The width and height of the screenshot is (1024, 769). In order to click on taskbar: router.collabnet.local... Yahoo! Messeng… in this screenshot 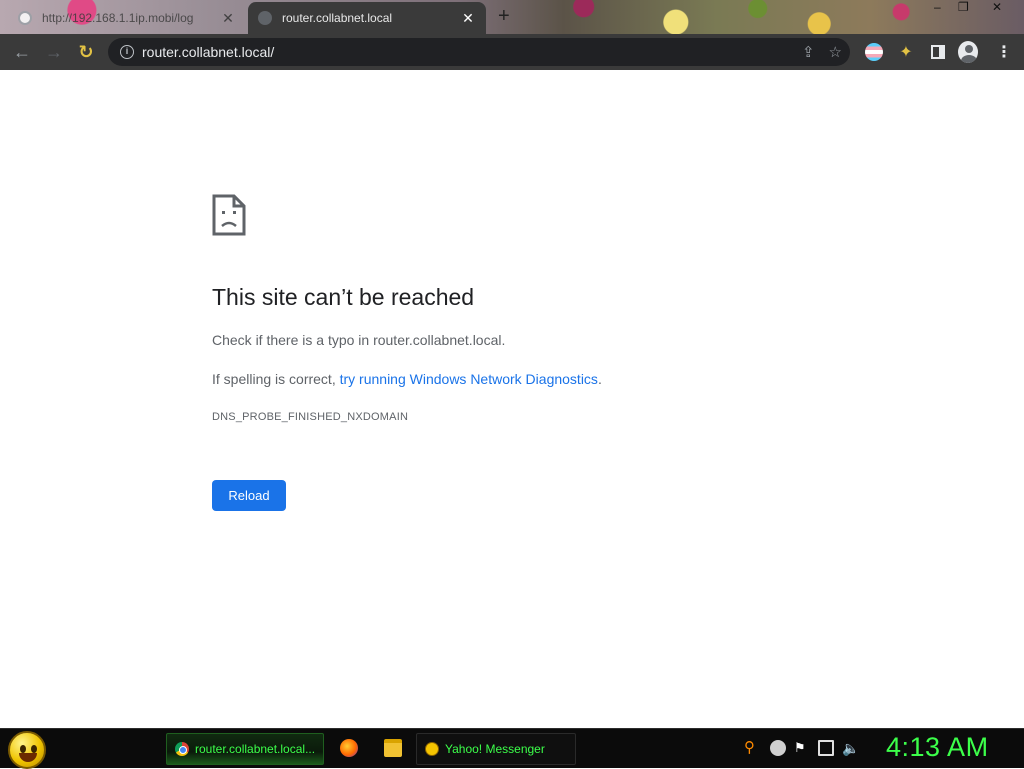, I will do `click(512, 748)`.